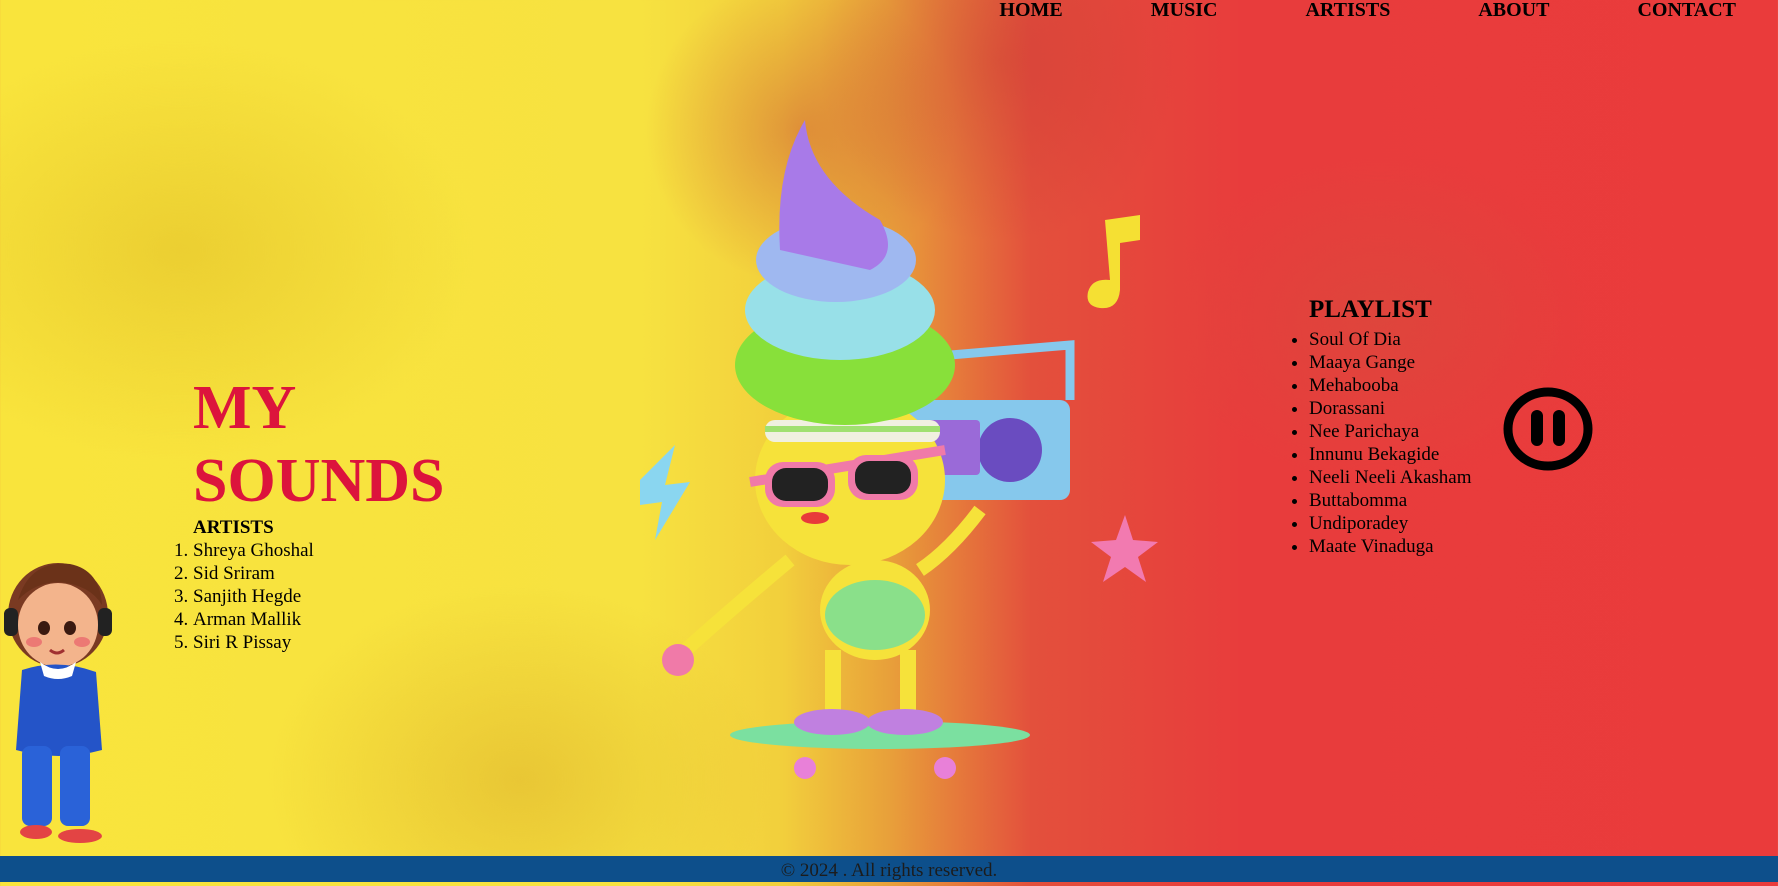  Describe the element at coordinates (1390, 385) in the screenshot. I see `playlist-item: Mehabooba` at that location.